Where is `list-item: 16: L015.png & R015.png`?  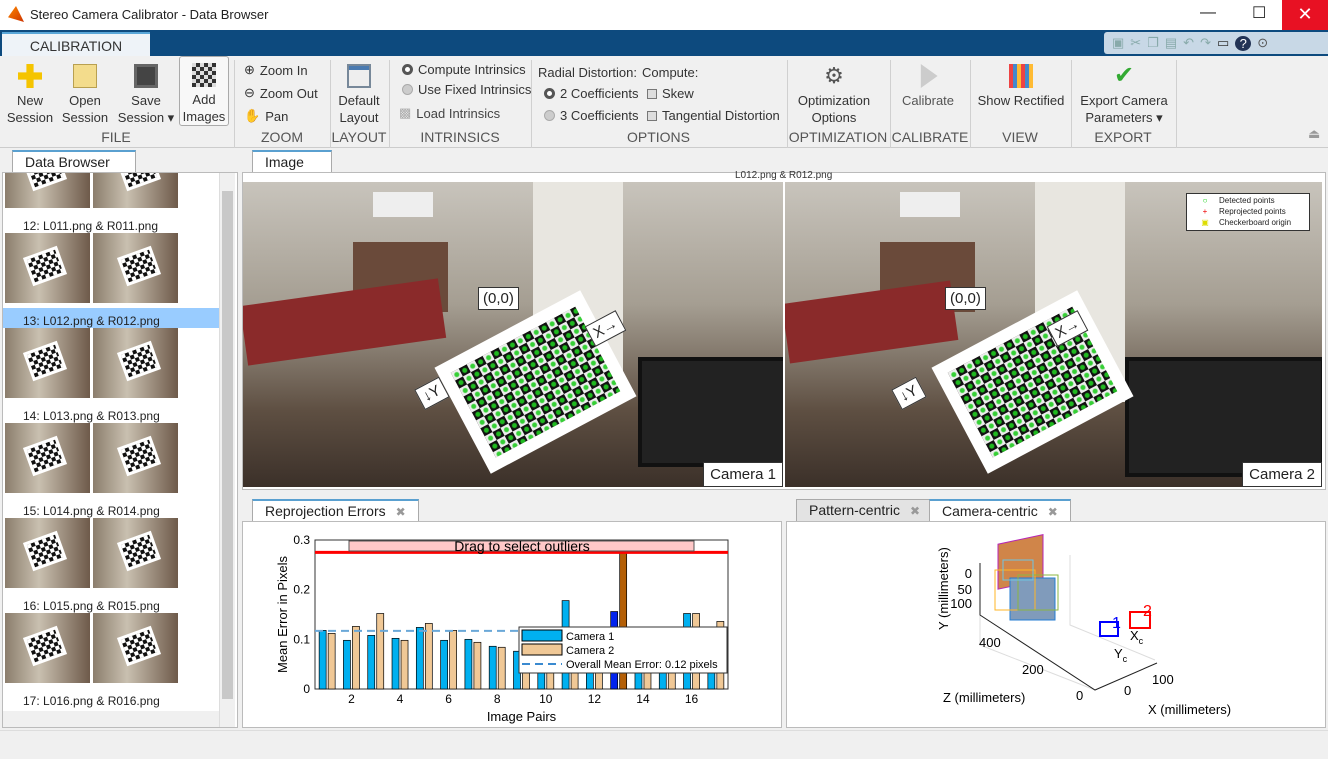 list-item: 16: L015.png & R015.png is located at coordinates (112, 565).